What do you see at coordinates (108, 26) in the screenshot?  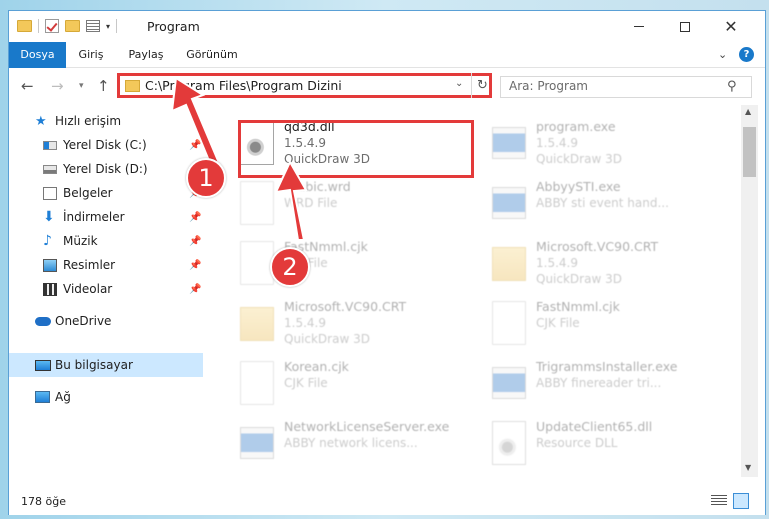 I see `customize-toolbar-chevron-icon: ▾` at bounding box center [108, 26].